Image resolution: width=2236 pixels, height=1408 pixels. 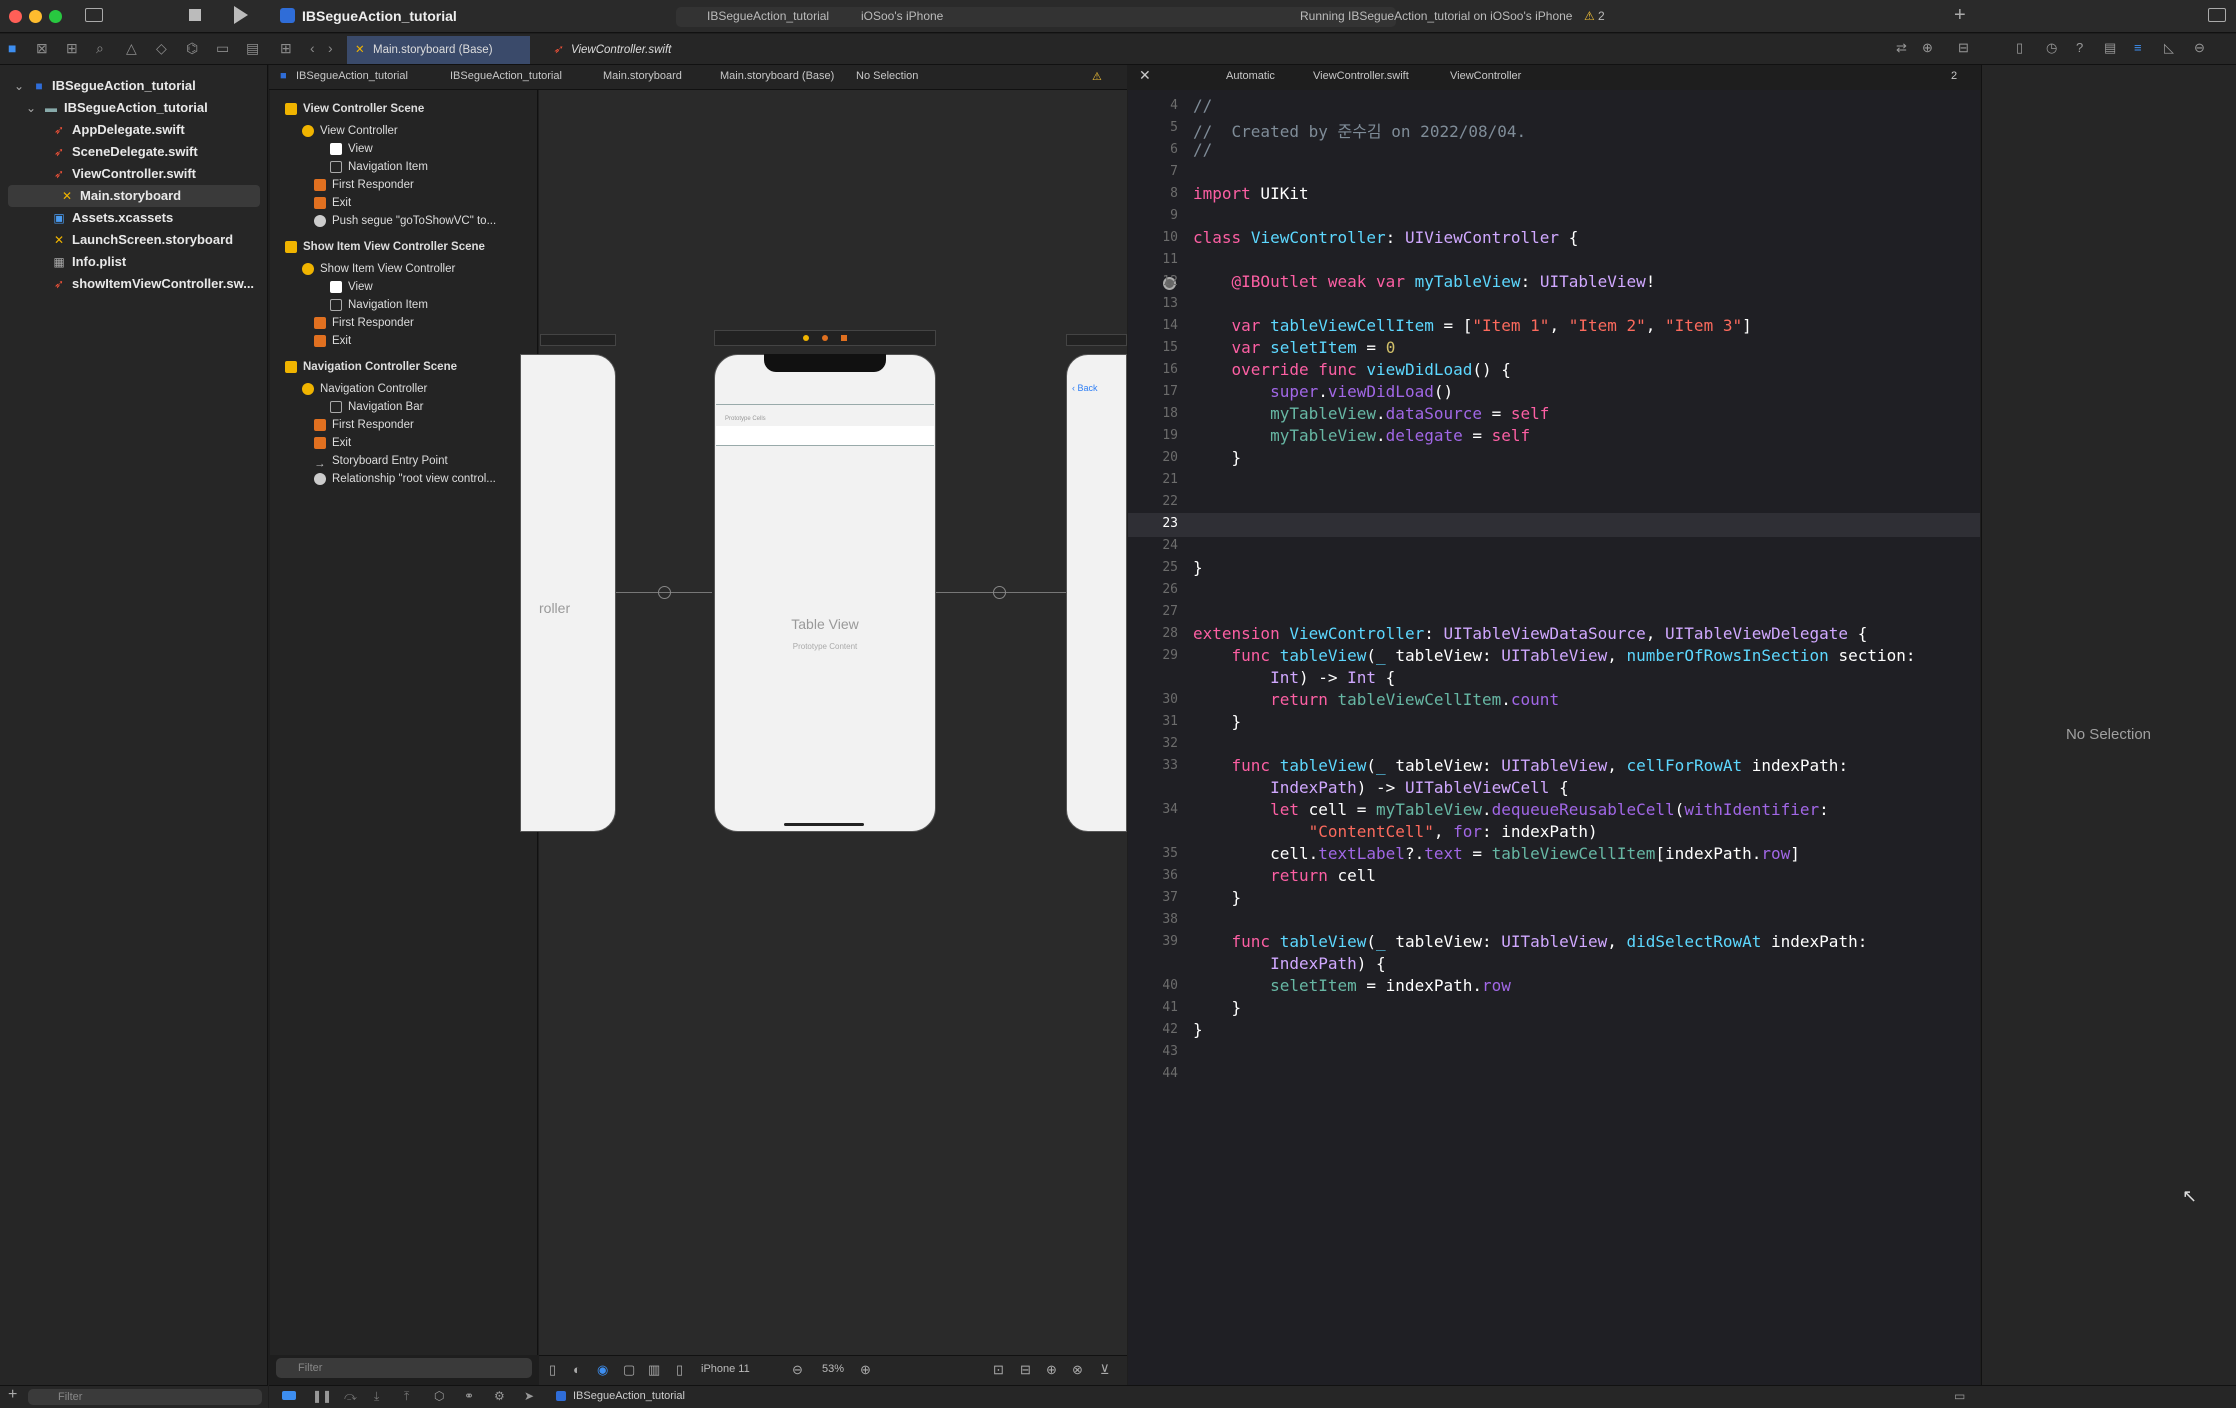 I want to click on scene-dock, so click(x=1096, y=340).